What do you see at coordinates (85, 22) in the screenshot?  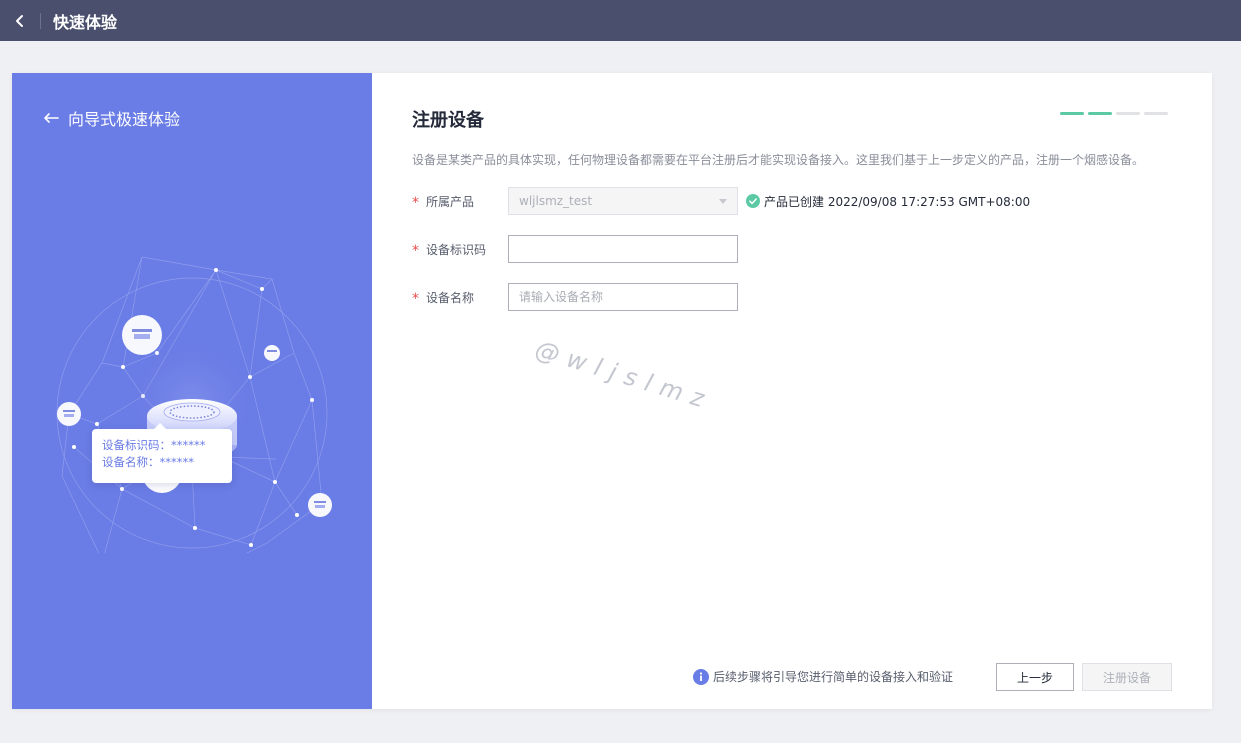 I see `page-title: 快速体验` at bounding box center [85, 22].